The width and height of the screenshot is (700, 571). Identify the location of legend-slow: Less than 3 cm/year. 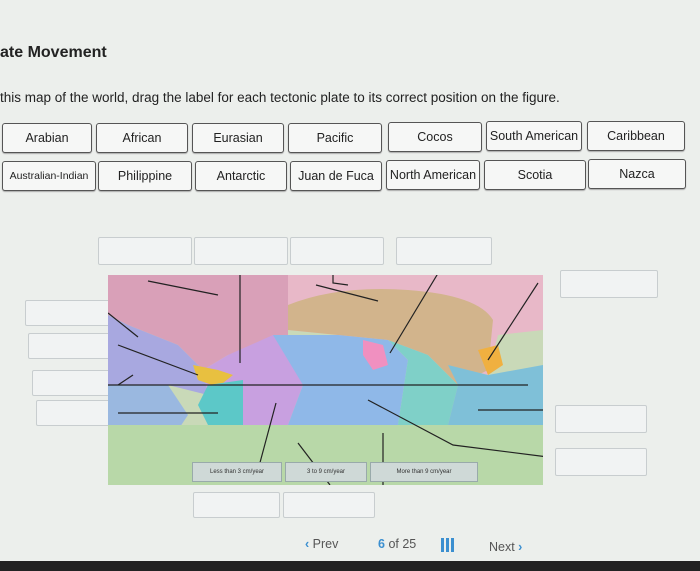
(237, 472).